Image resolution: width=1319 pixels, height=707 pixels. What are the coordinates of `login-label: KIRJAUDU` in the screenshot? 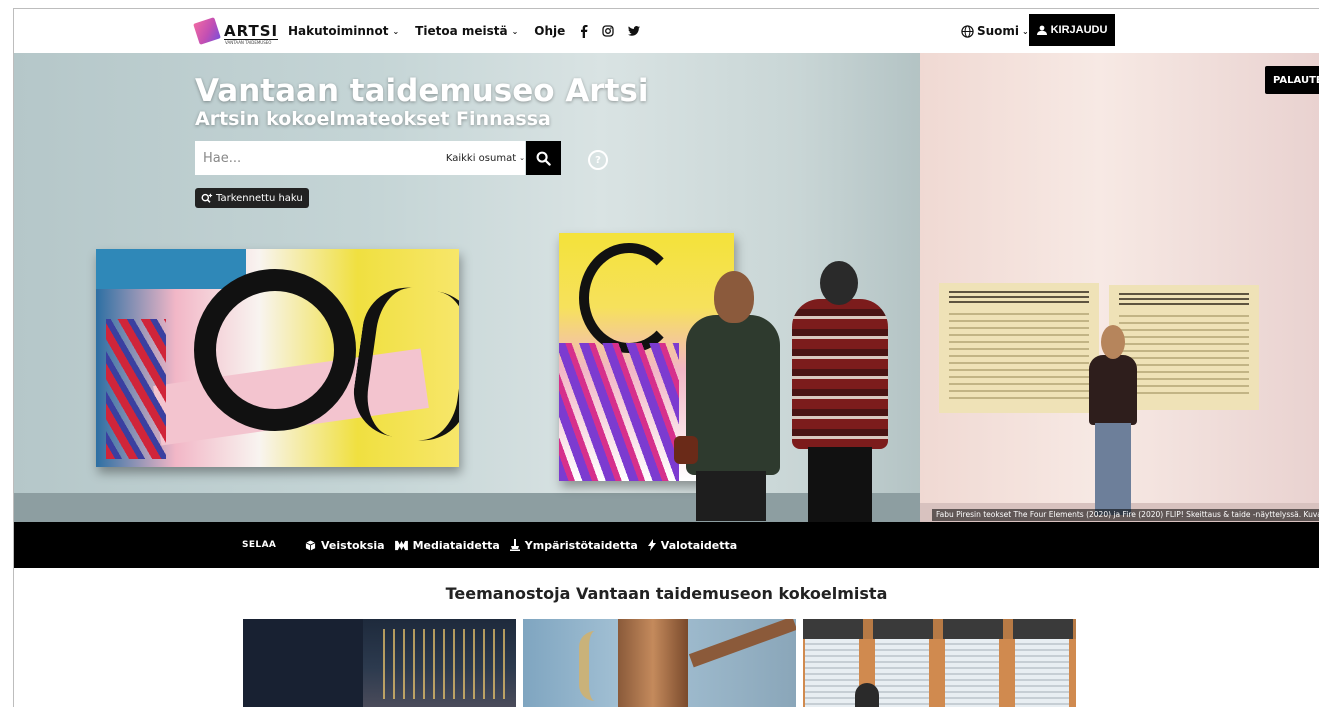 It's located at (1079, 30).